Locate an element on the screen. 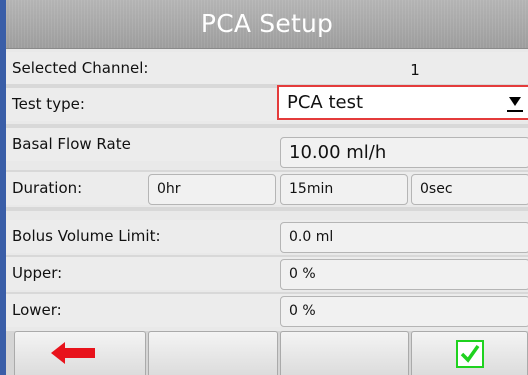  selected-channel-value: 1 is located at coordinates (415, 70).